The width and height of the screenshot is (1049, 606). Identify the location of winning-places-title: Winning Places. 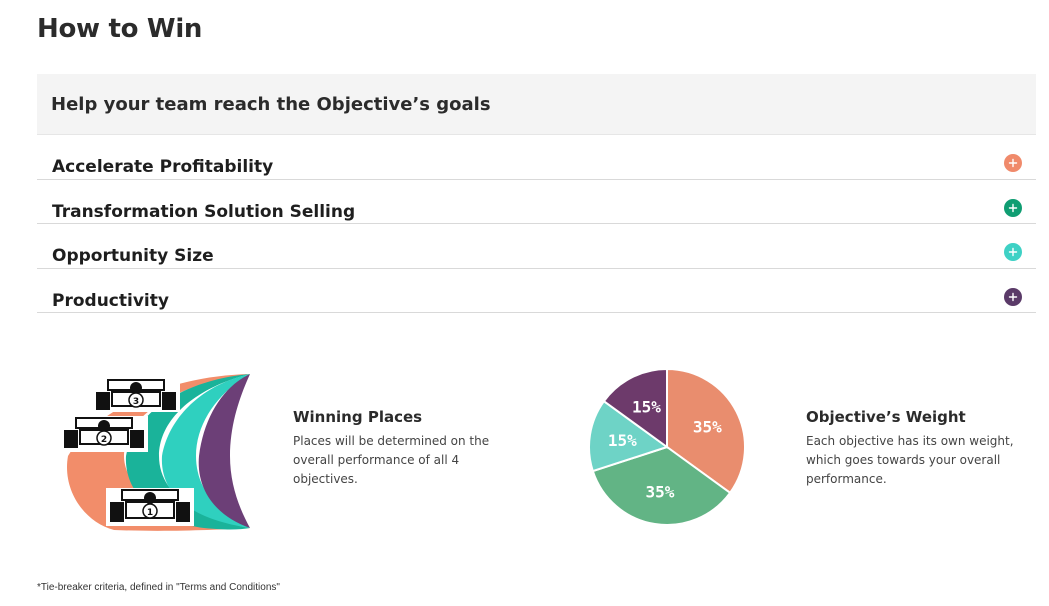
(358, 417).